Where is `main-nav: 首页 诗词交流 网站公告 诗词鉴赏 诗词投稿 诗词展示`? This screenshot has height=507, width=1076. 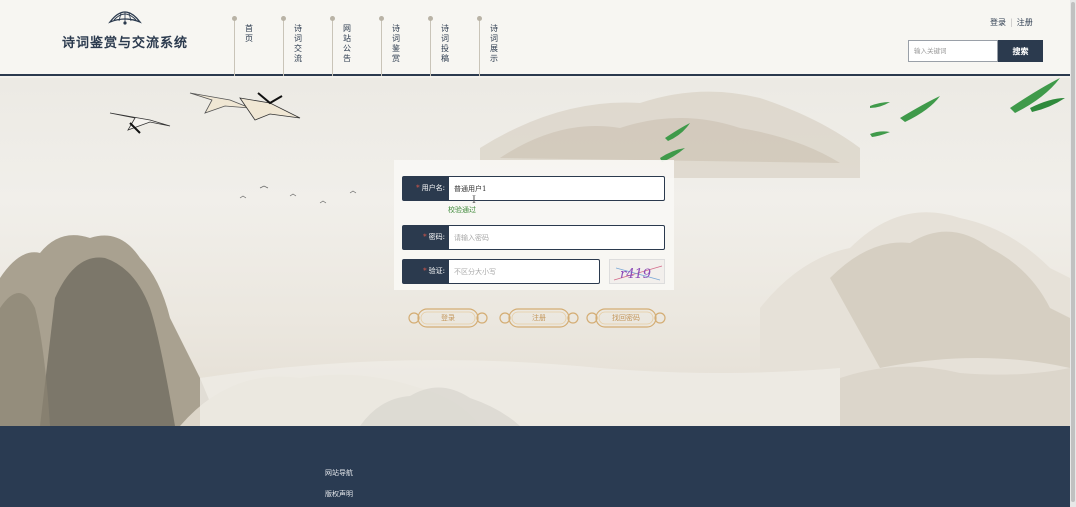 main-nav: 首页 诗词交流 网站公告 诗词鉴赏 诗词投稿 诗词展示 is located at coordinates (380, 46).